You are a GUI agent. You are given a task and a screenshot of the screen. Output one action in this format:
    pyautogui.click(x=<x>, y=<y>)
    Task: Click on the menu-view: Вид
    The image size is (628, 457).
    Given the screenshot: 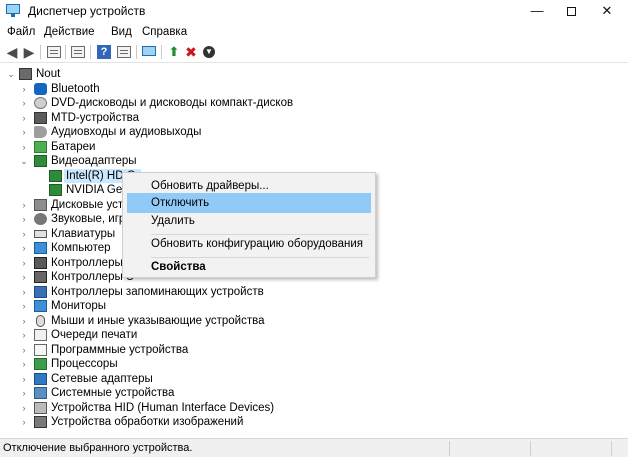 What is the action you would take?
    pyautogui.click(x=121, y=32)
    